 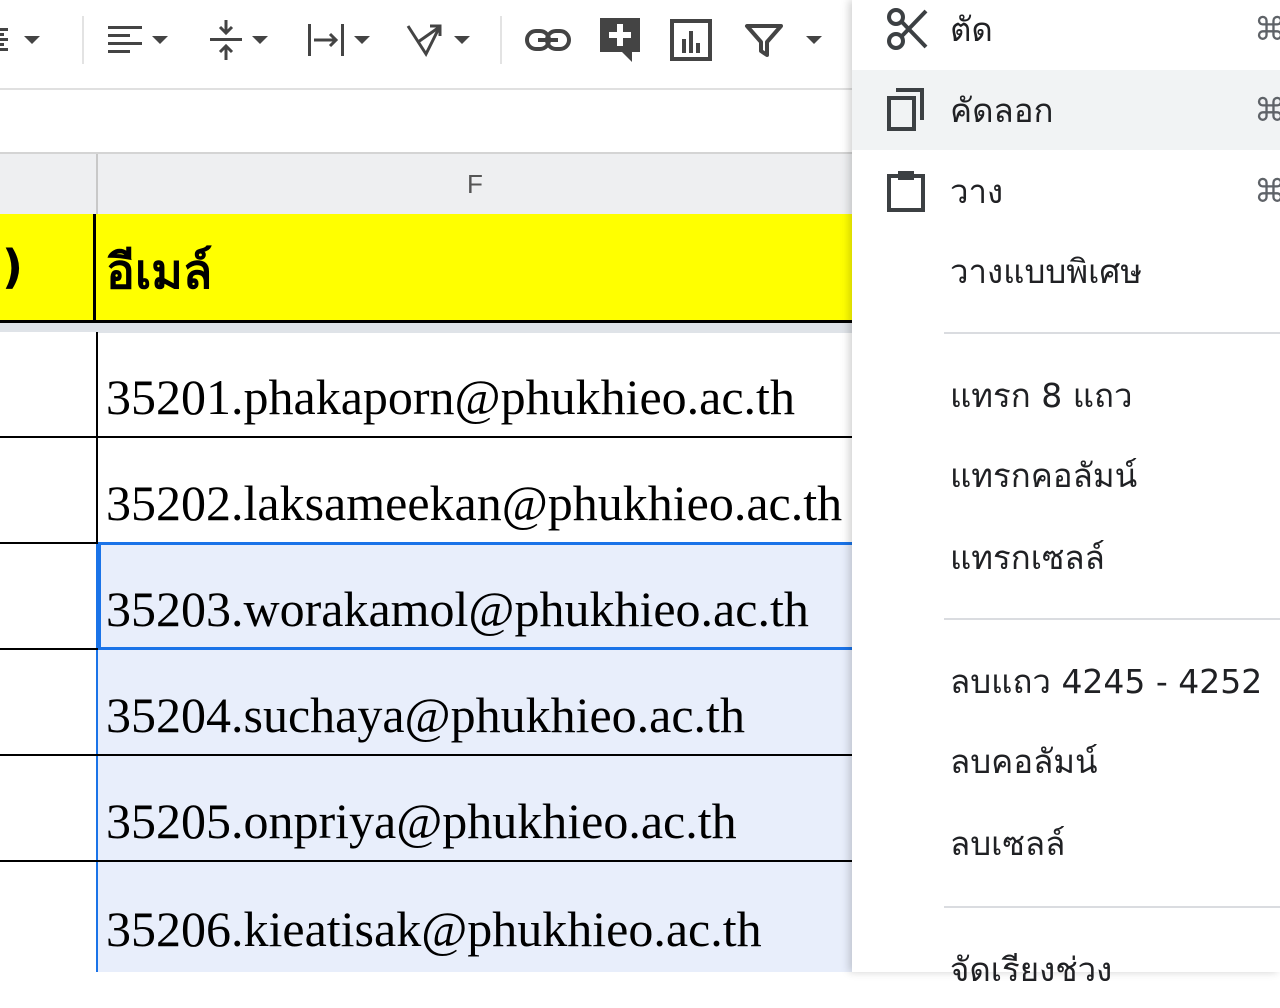 I want to click on text-rotation-icon, so click(x=424, y=41).